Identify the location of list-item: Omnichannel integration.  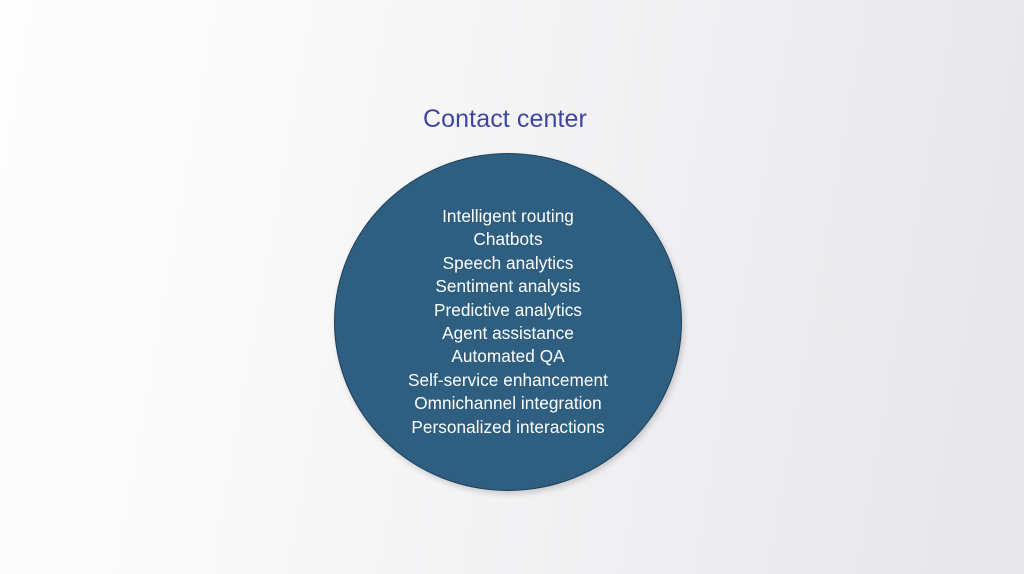
(508, 403).